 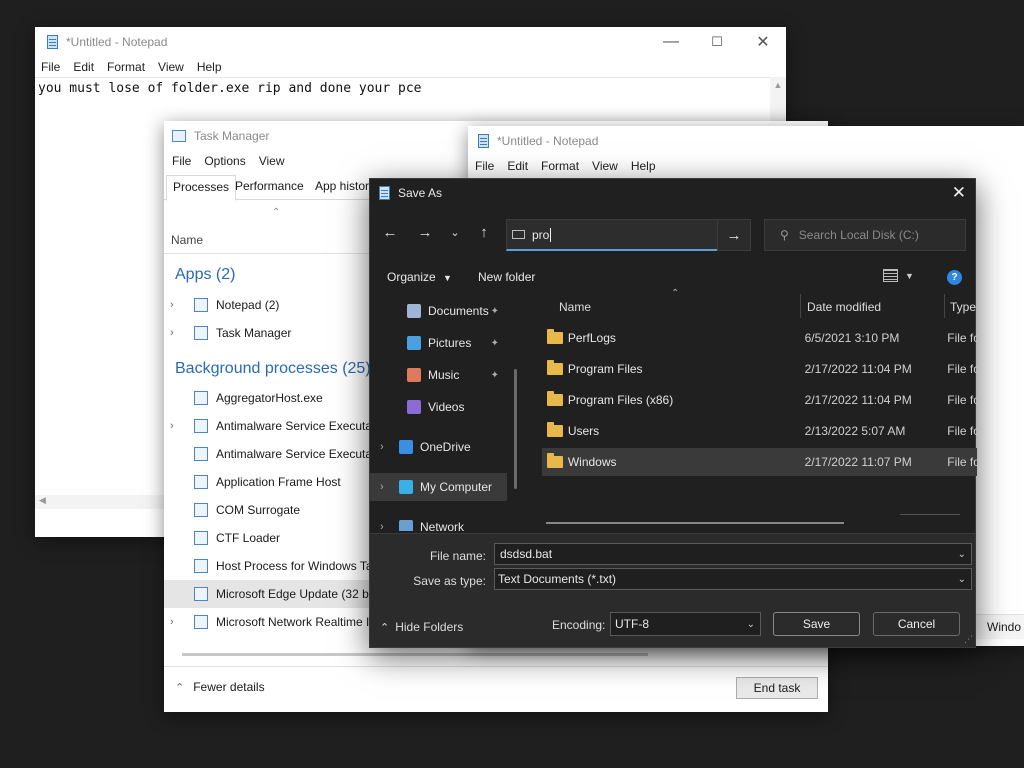 What do you see at coordinates (421, 627) in the screenshot?
I see `hide-folders-button: ⌃ Hide Folders` at bounding box center [421, 627].